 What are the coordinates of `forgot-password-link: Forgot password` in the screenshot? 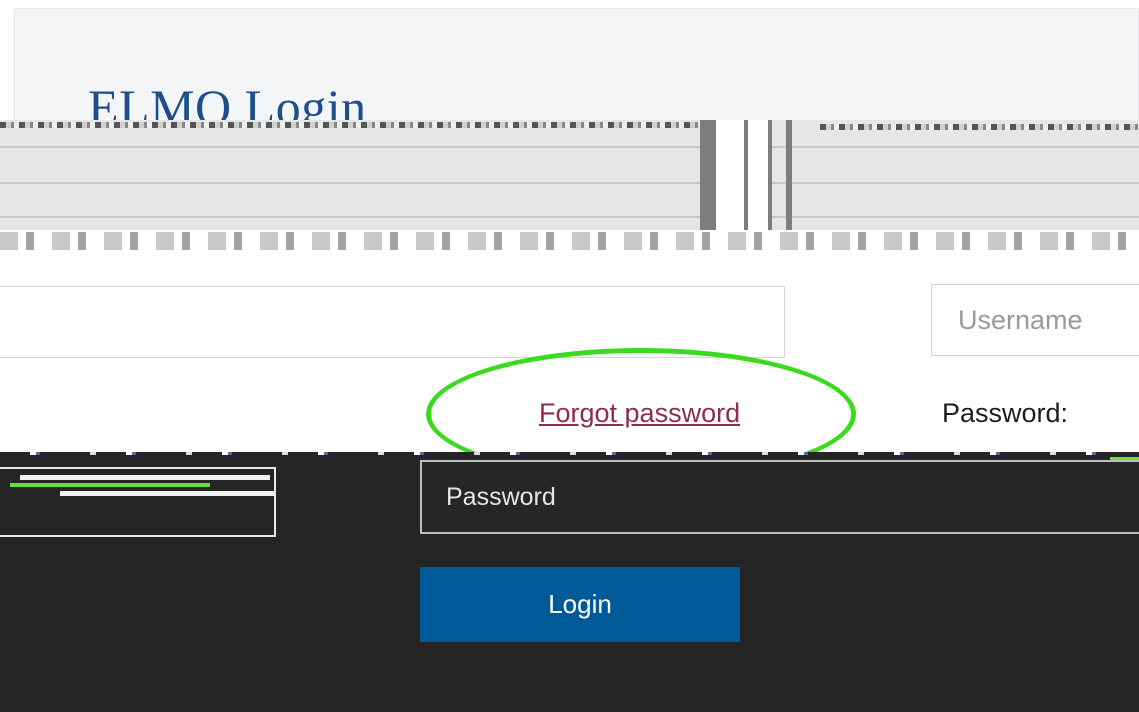 It's located at (639, 413).